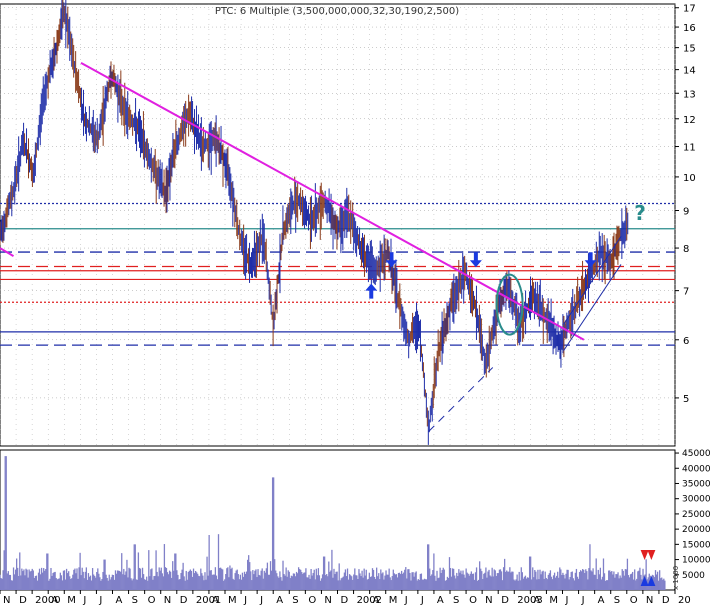 This screenshot has height=609, width=723. I want to click on volume-tick-label: 25000, so click(696, 515).